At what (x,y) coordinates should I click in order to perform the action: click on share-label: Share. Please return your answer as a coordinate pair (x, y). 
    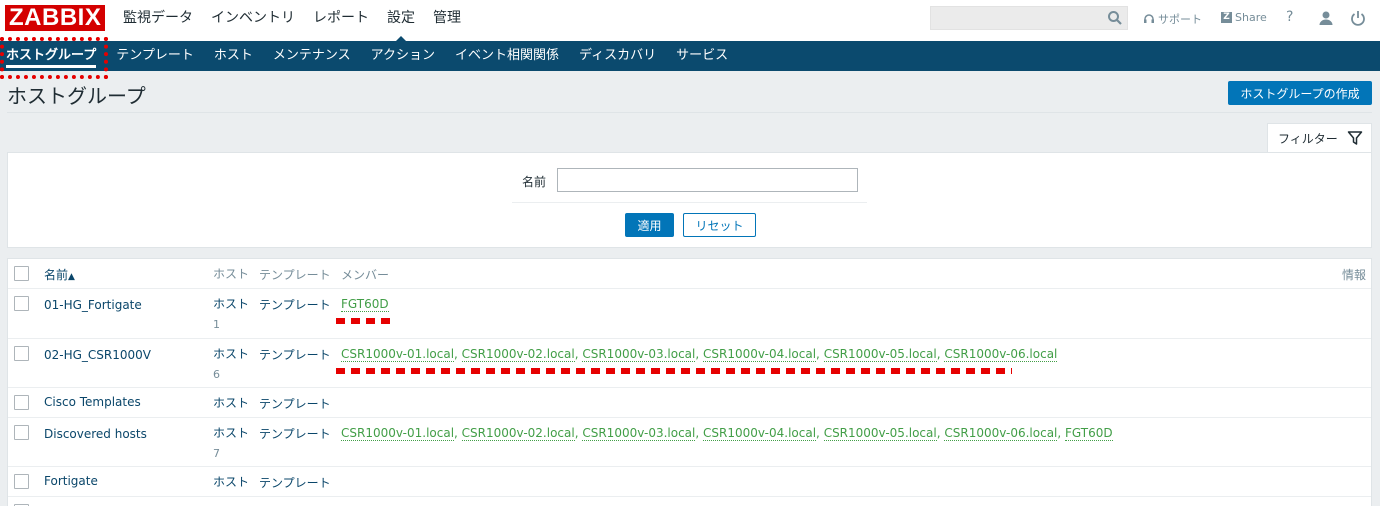
    Looking at the image, I should click on (1251, 17).